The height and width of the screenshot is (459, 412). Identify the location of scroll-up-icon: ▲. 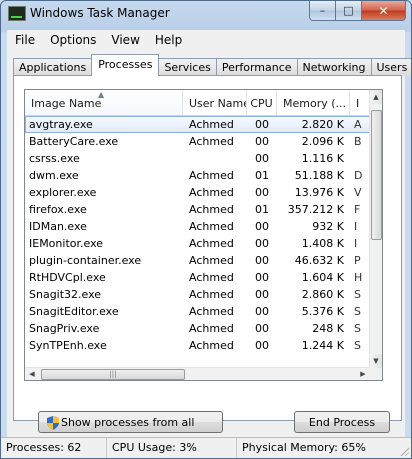
(376, 97).